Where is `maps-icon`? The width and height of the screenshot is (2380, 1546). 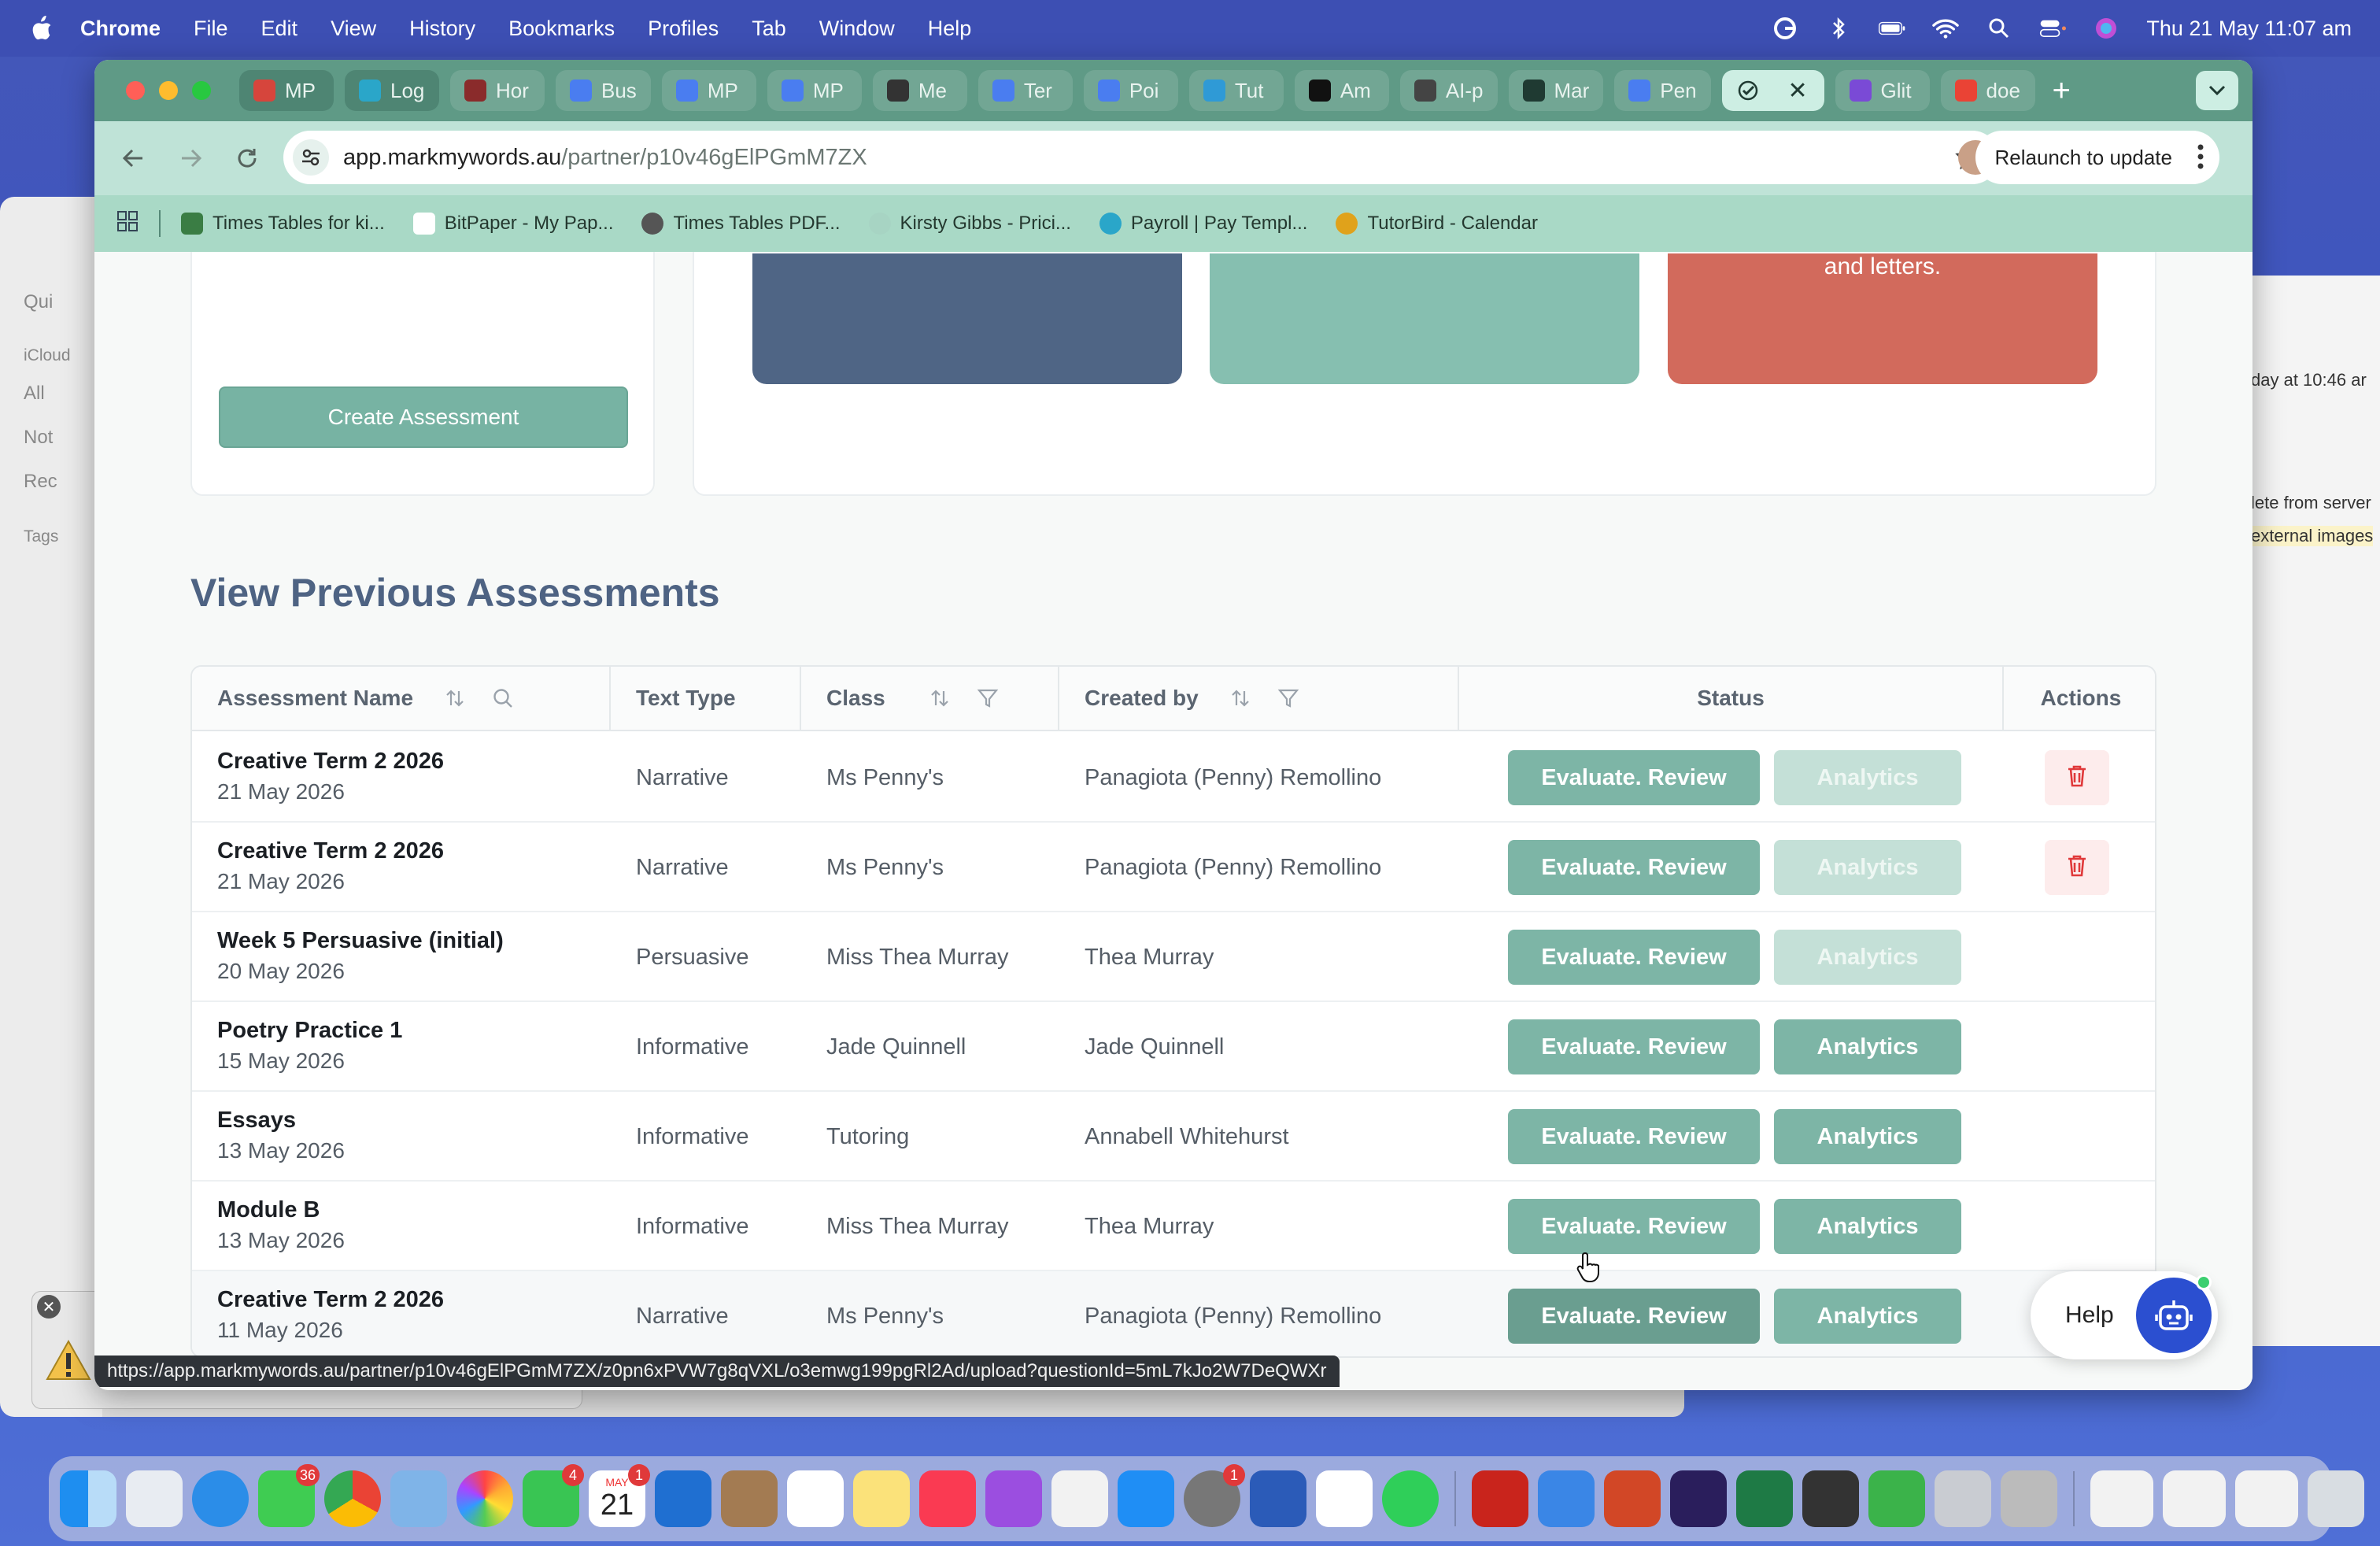 maps-icon is located at coordinates (419, 1498).